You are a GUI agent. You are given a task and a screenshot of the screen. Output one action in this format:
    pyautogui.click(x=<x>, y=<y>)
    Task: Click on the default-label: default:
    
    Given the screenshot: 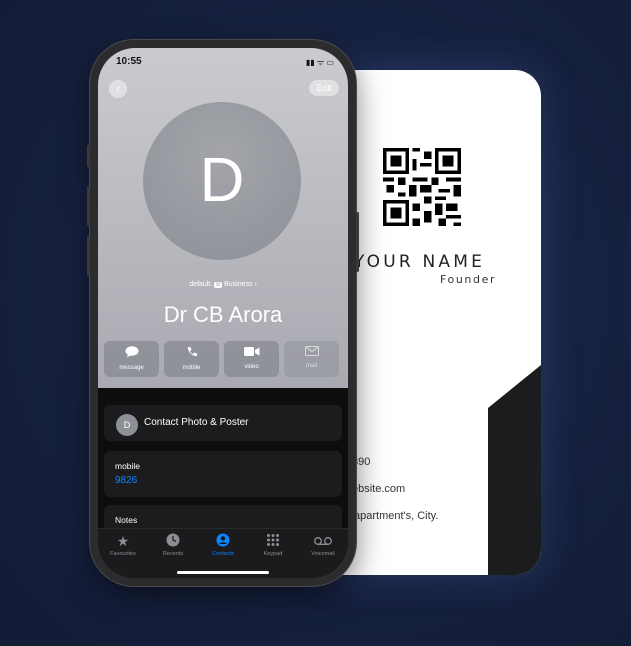 What is the action you would take?
    pyautogui.click(x=201, y=284)
    